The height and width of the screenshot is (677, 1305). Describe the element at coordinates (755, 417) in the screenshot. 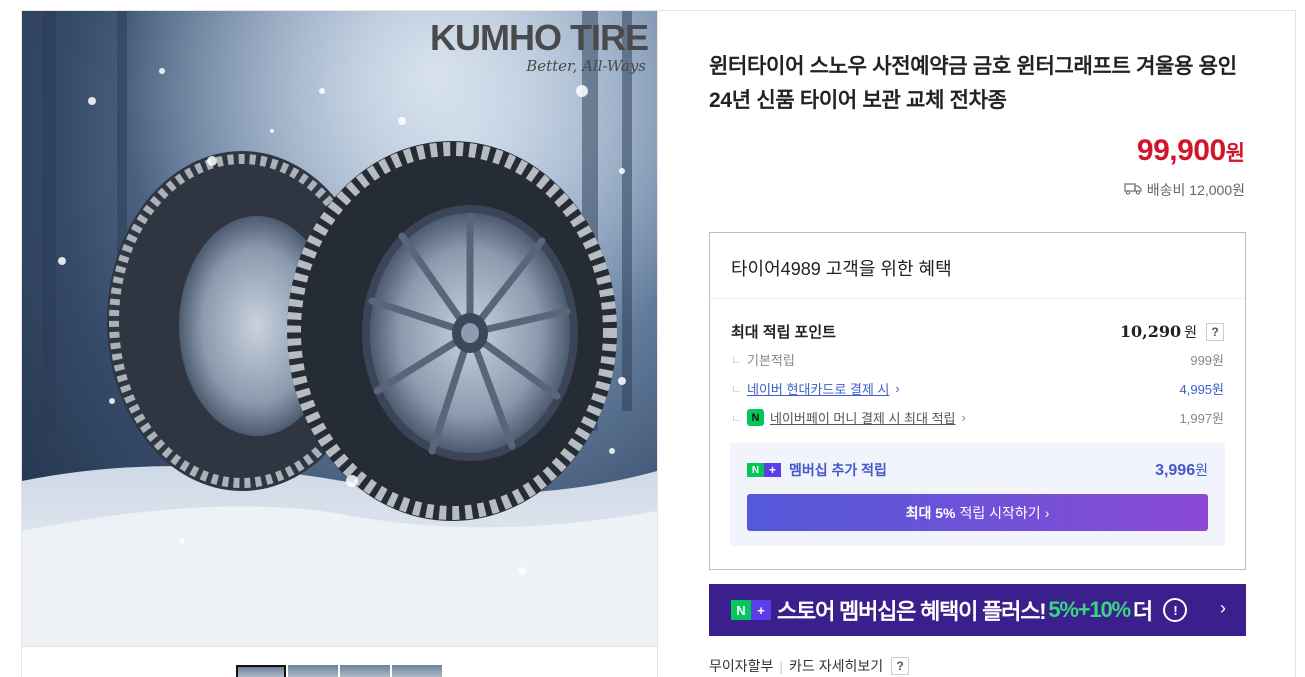

I see `npay-icon: N` at that location.